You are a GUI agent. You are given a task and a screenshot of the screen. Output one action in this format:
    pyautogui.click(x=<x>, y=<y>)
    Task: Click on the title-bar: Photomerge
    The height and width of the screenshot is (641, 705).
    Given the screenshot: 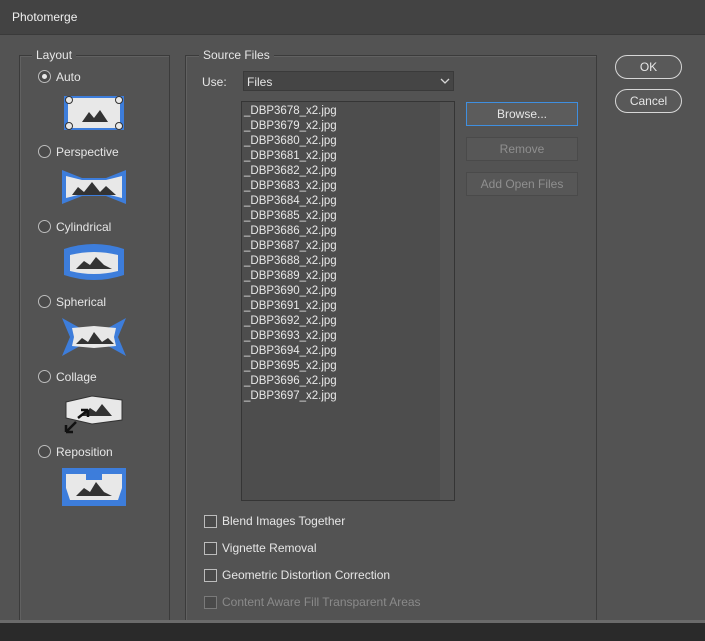 What is the action you would take?
    pyautogui.click(x=352, y=17)
    